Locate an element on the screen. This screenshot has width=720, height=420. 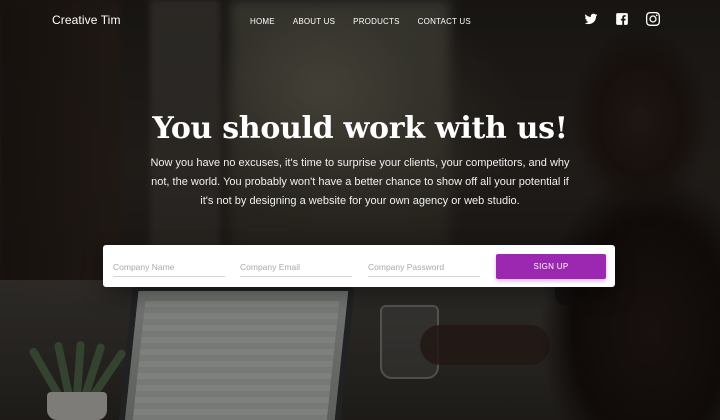
nav-link-home: HOME is located at coordinates (262, 21).